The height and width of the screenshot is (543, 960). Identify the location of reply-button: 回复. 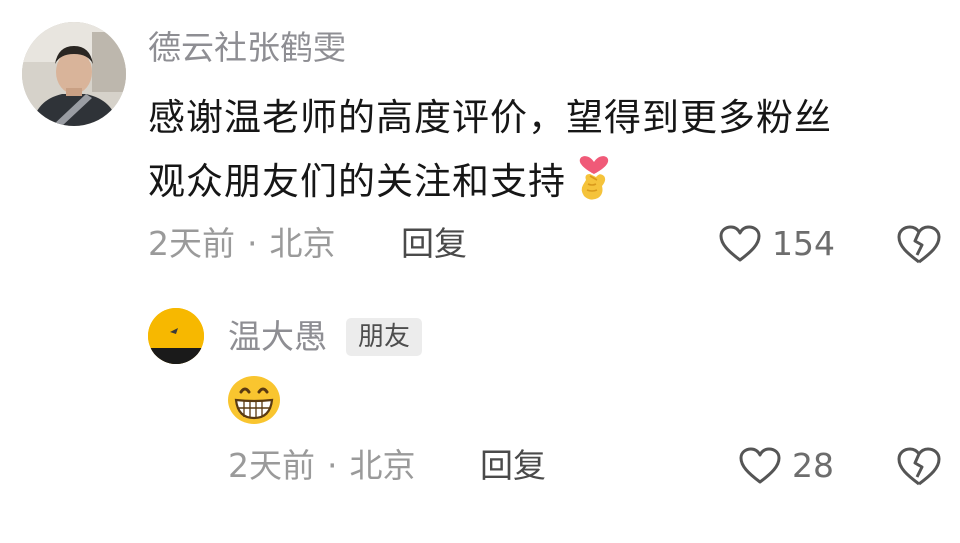
(434, 244).